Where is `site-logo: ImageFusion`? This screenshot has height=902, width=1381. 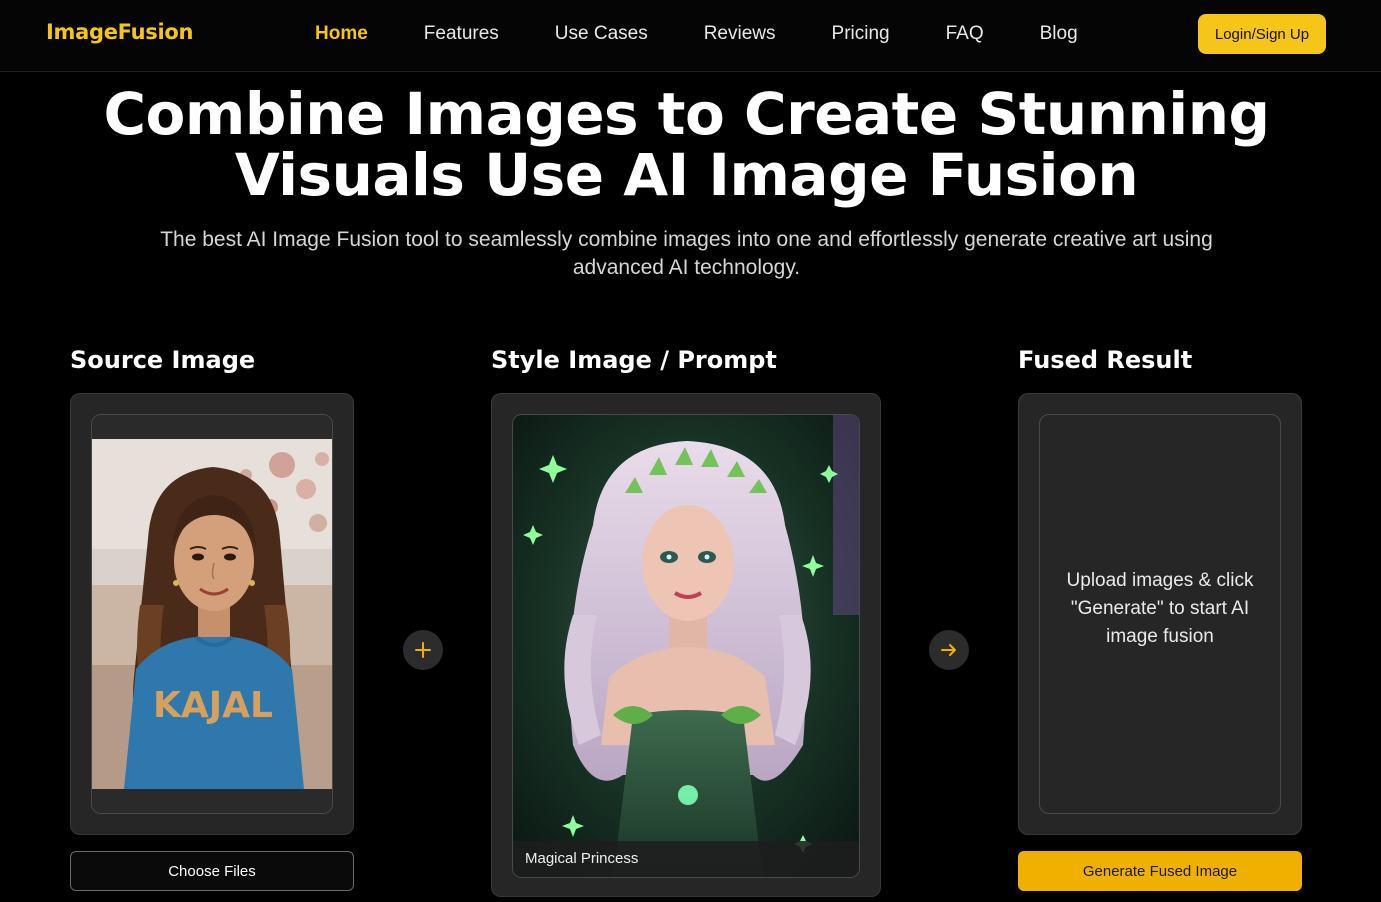 site-logo: ImageFusion is located at coordinates (119, 32).